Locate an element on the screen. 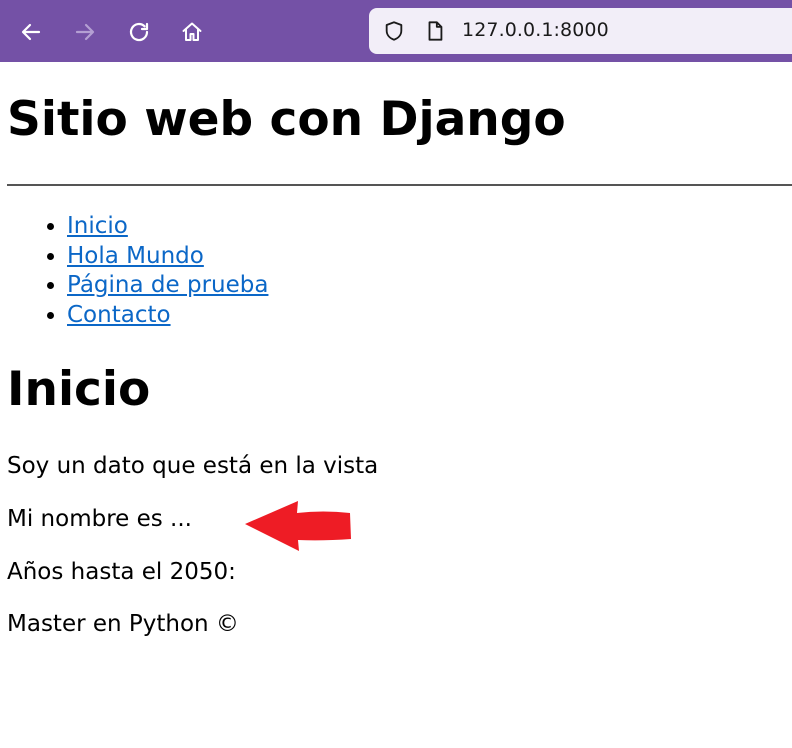  address-bar: 127.0.0.1:8000 is located at coordinates (580, 31).